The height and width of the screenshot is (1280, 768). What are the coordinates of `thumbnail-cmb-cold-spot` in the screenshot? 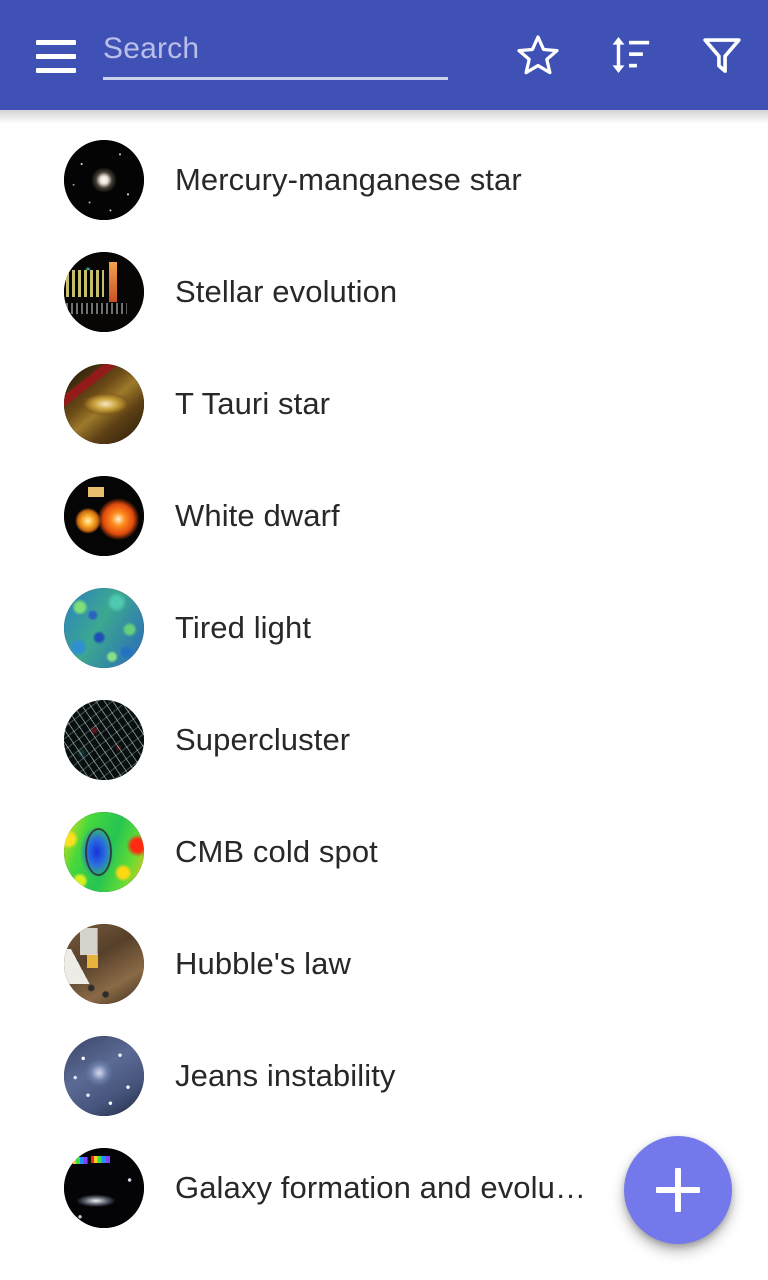 It's located at (104, 852).